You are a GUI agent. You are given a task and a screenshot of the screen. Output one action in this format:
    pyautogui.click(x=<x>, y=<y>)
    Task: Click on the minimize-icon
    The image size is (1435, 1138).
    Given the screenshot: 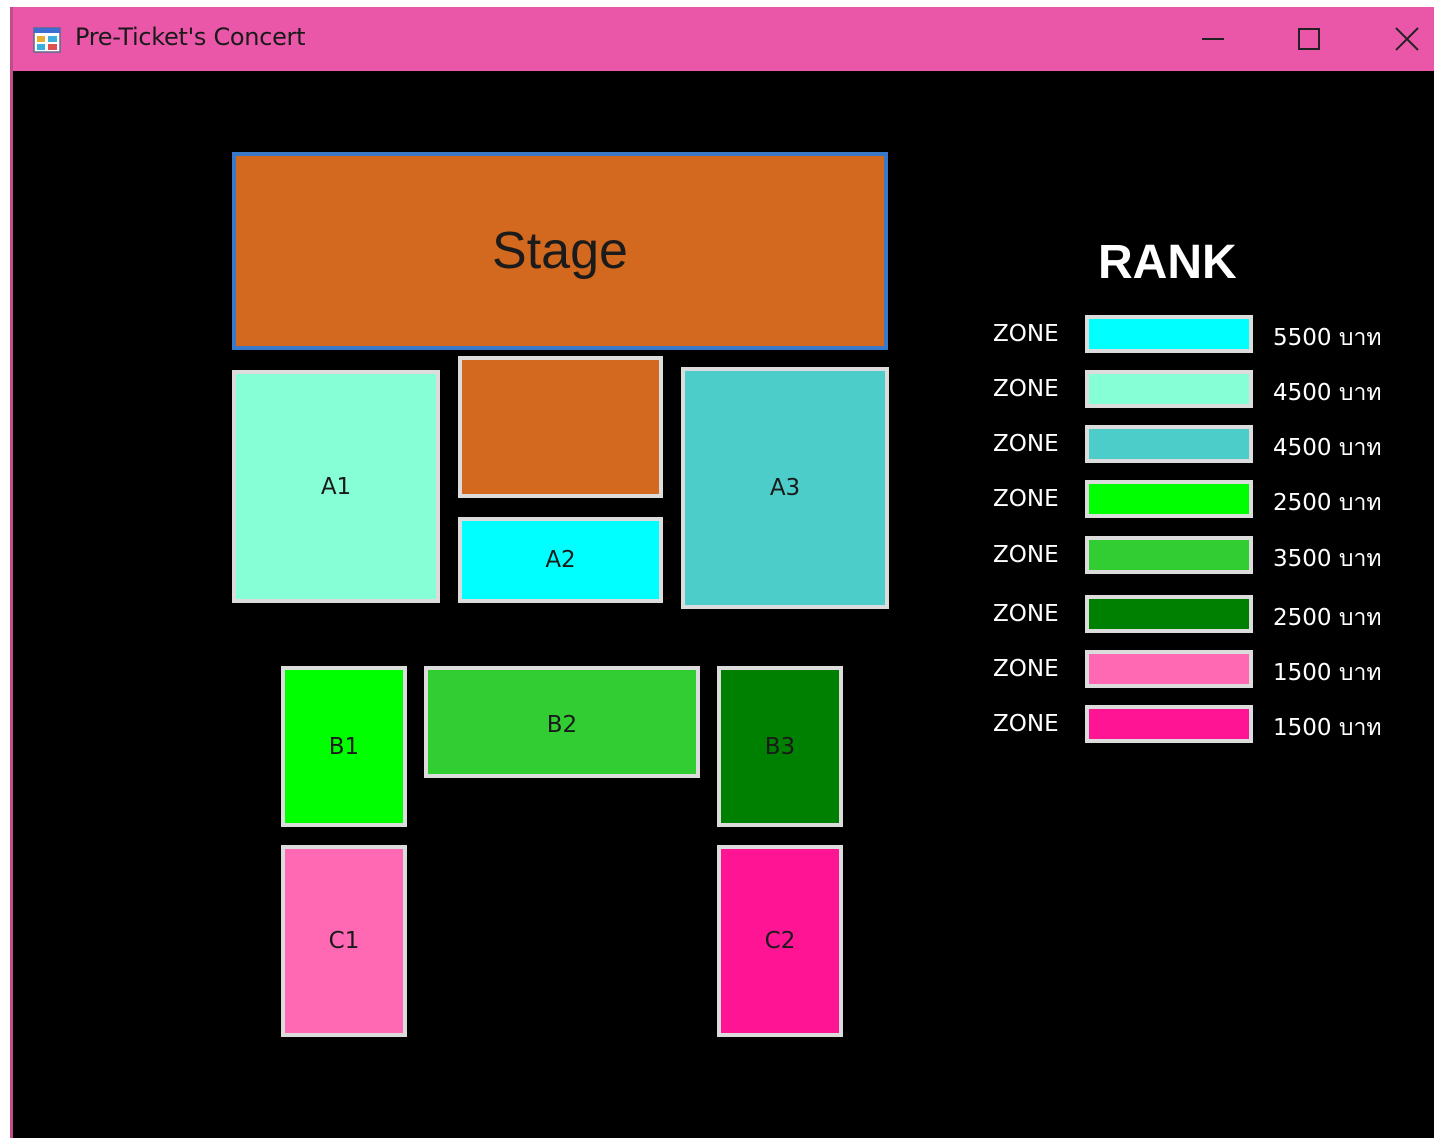 What is the action you would take?
    pyautogui.click(x=1213, y=39)
    